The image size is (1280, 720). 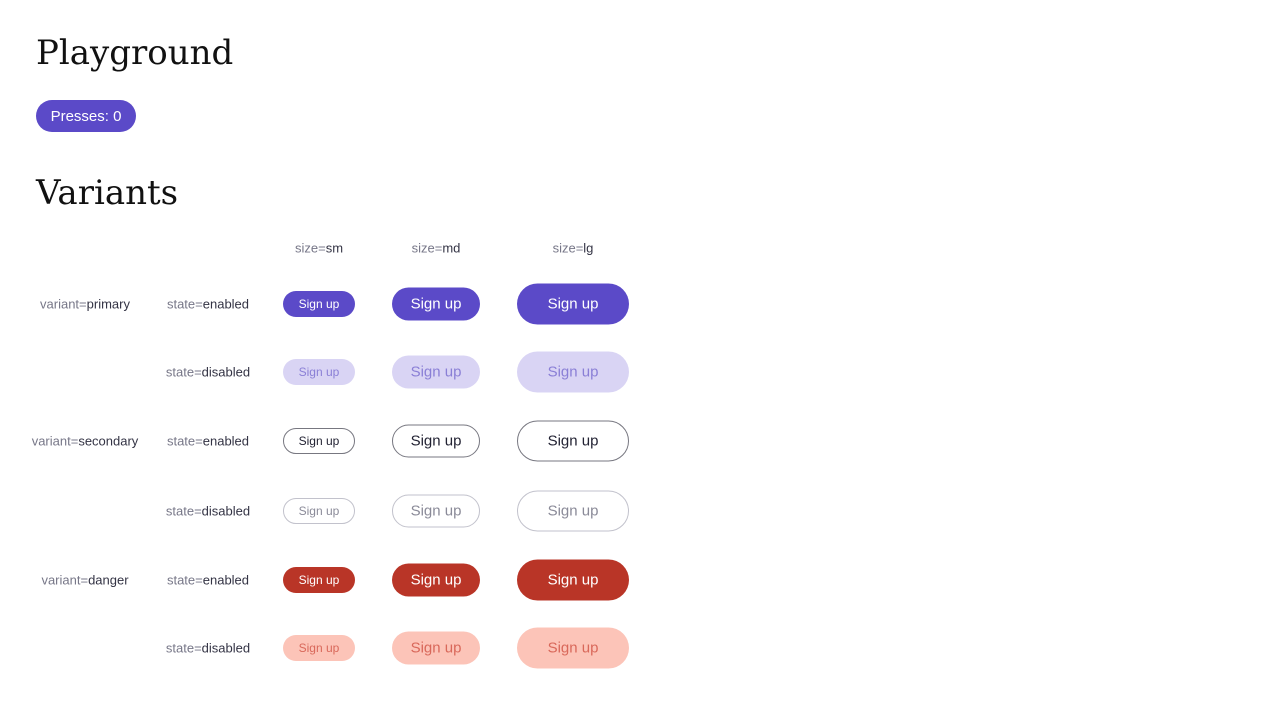 What do you see at coordinates (85, 304) in the screenshot?
I see `variant-label-primary: variant=primary` at bounding box center [85, 304].